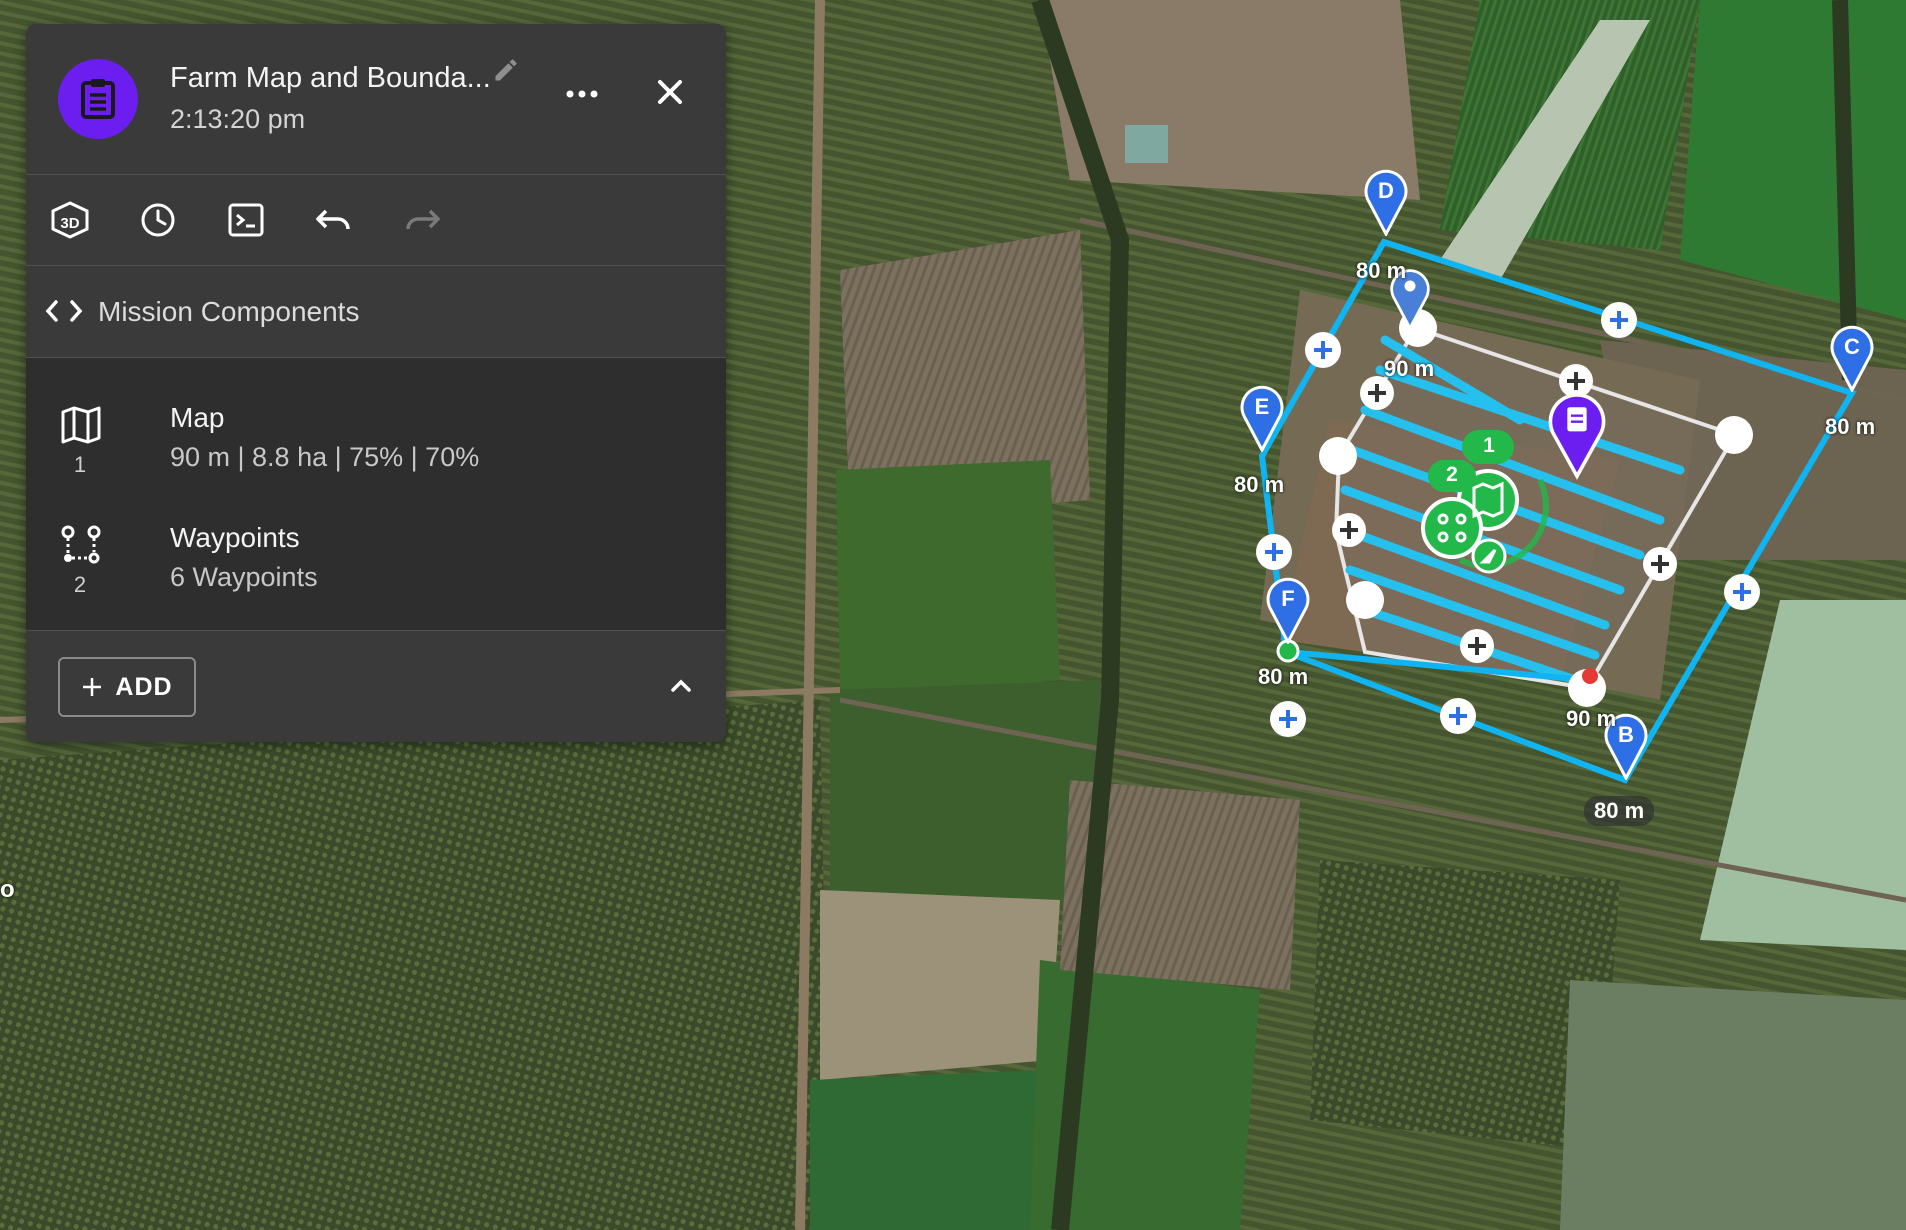  Describe the element at coordinates (506, 72) in the screenshot. I see `edit-pencil-icon` at that location.